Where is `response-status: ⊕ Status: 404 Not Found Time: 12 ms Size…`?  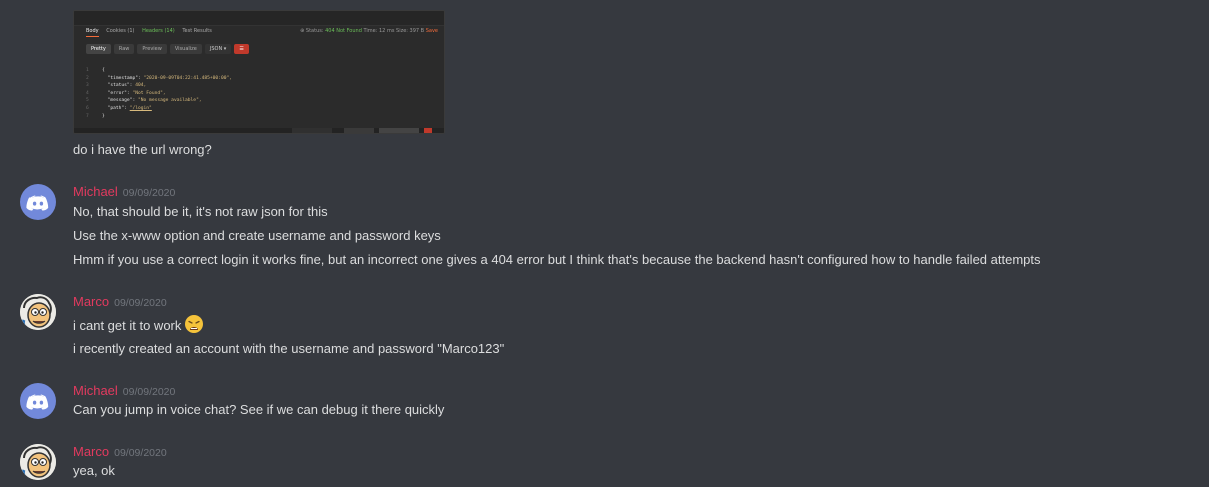
response-status: ⊕ Status: 404 Not Found Time: 12 ms Size… is located at coordinates (369, 31).